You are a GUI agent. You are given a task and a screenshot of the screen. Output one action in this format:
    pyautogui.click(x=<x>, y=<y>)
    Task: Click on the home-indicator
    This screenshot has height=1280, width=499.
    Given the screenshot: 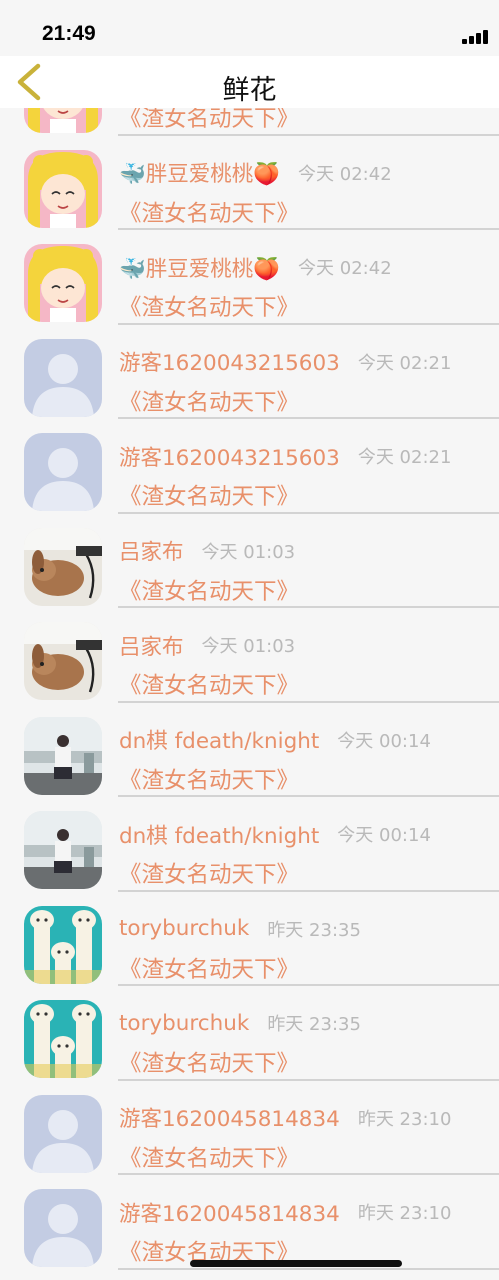 What is the action you would take?
    pyautogui.click(x=296, y=1263)
    